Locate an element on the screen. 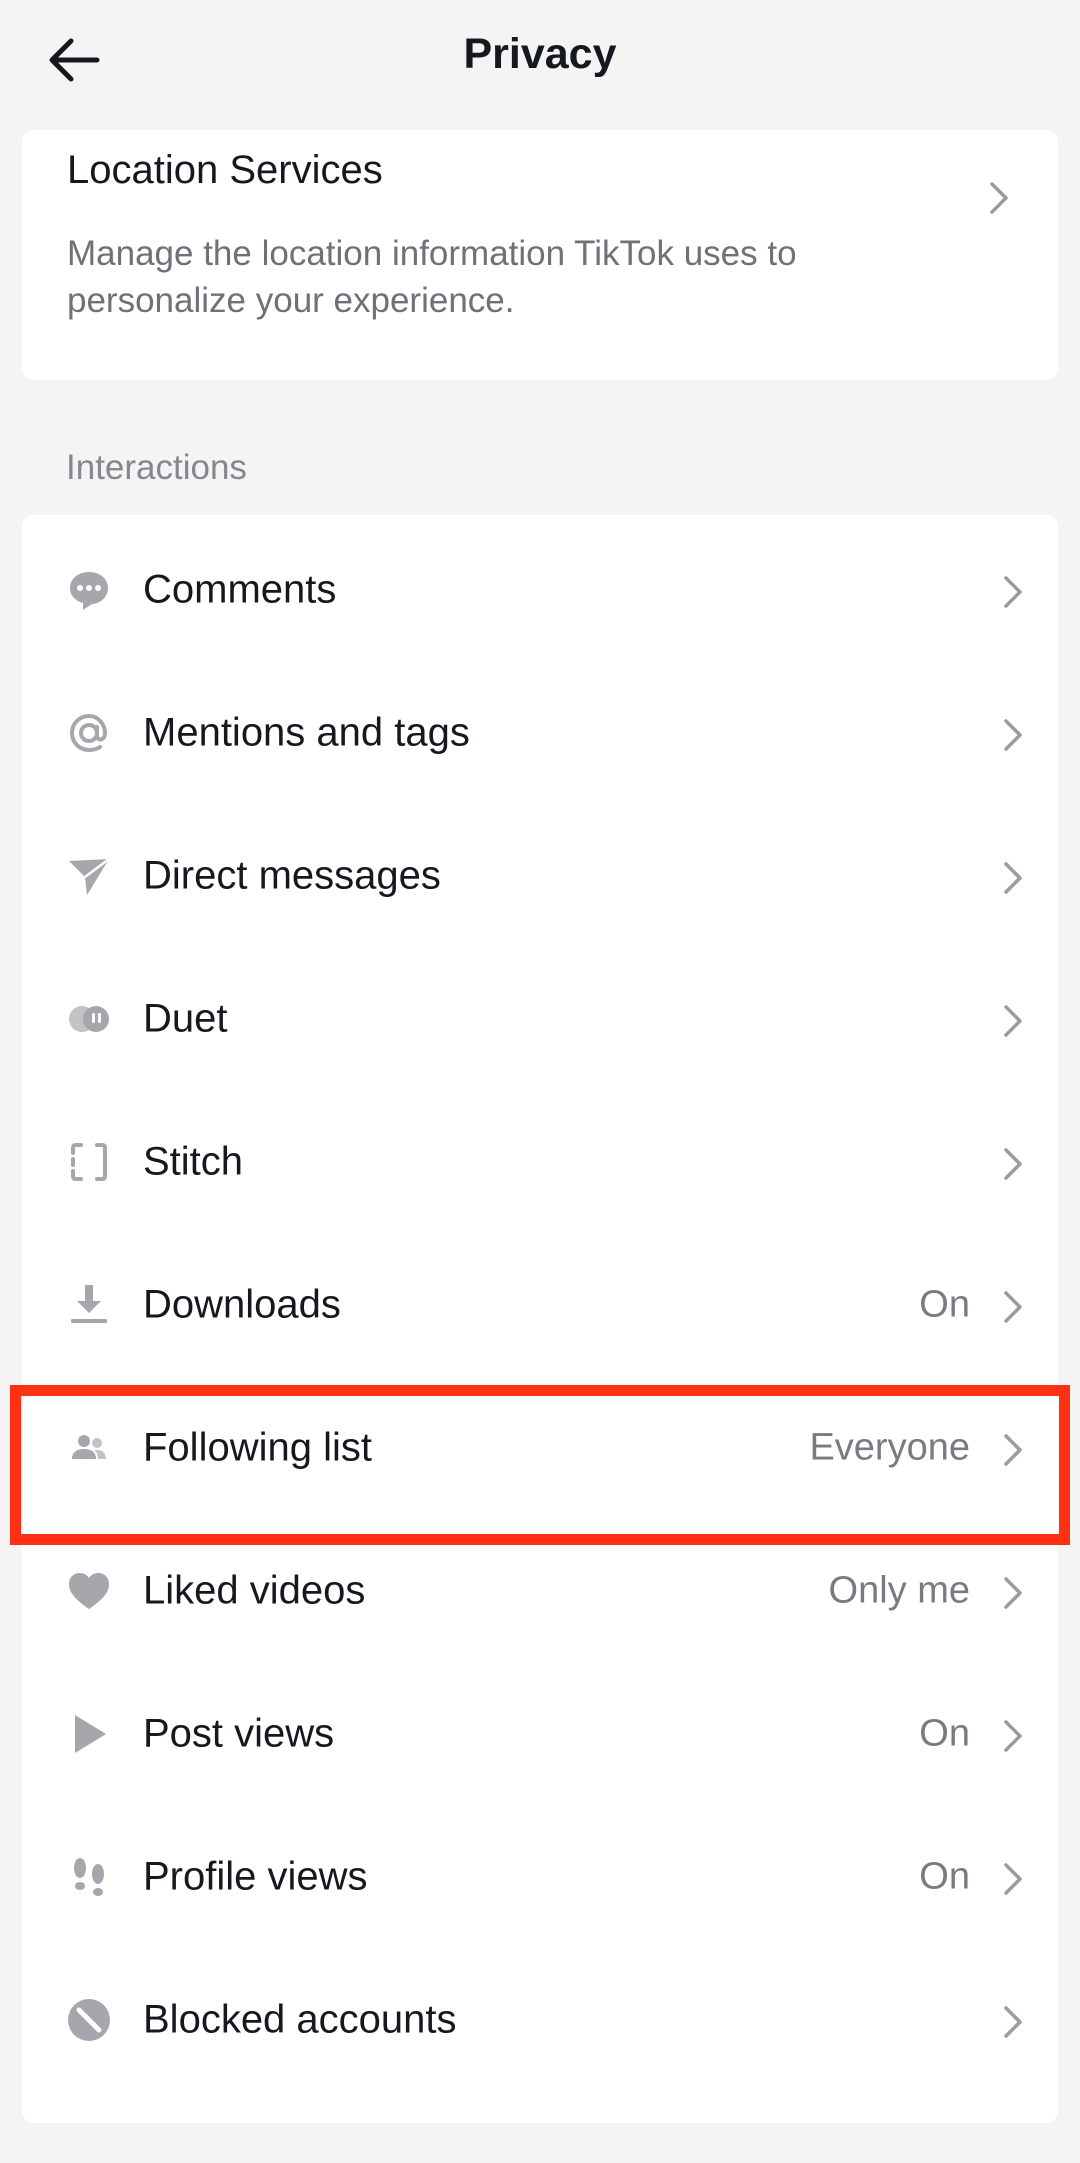 The height and width of the screenshot is (2163, 1080). settings-item-direct-messages: Direct messages is located at coordinates (540, 875).